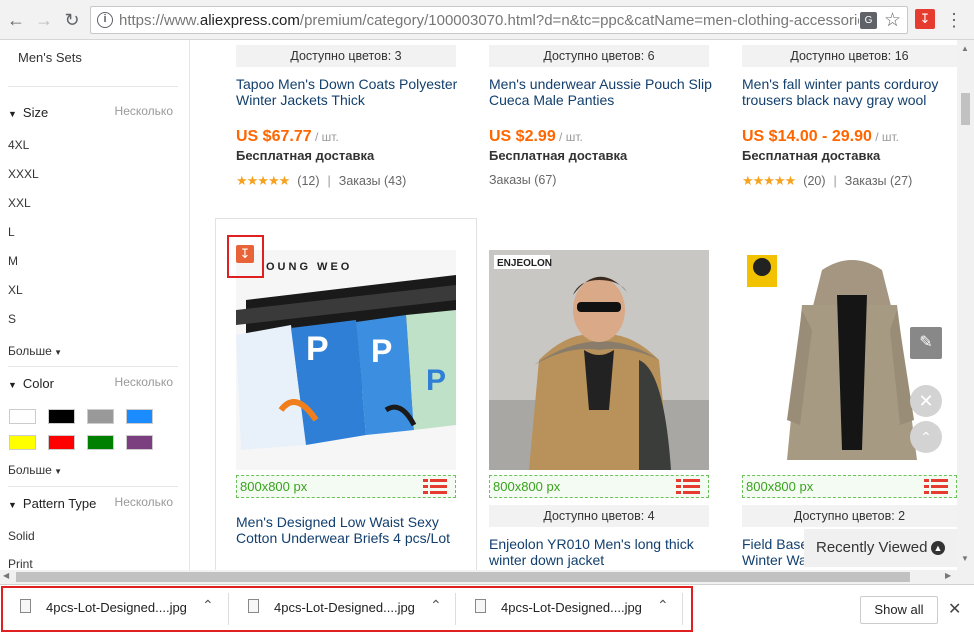  I want to click on product-rating: ★★★★★ (20) | Заказы (27), so click(827, 181).